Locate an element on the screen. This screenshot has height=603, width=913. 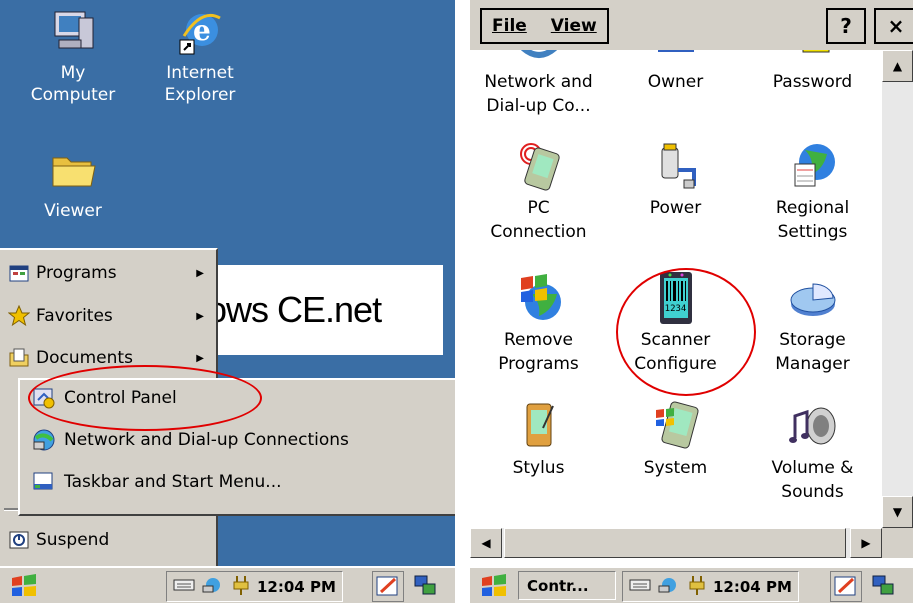
cp-item-stylus: Stylus is located at coordinates (538, 440).